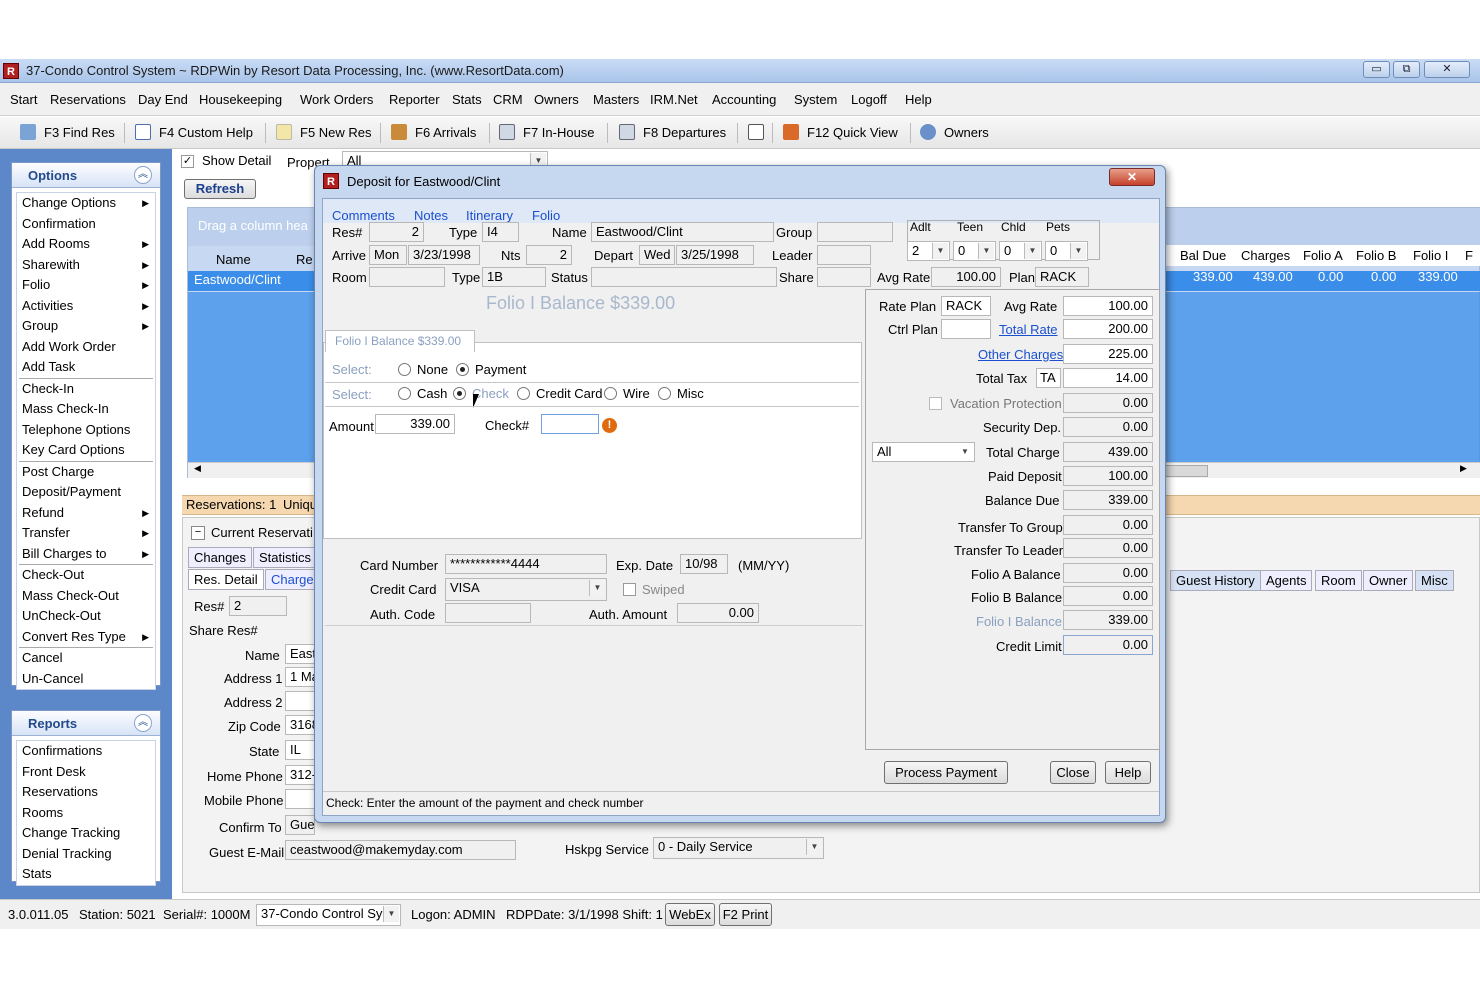 The width and height of the screenshot is (1480, 987). I want to click on menu-masters: Masters, so click(616, 99).